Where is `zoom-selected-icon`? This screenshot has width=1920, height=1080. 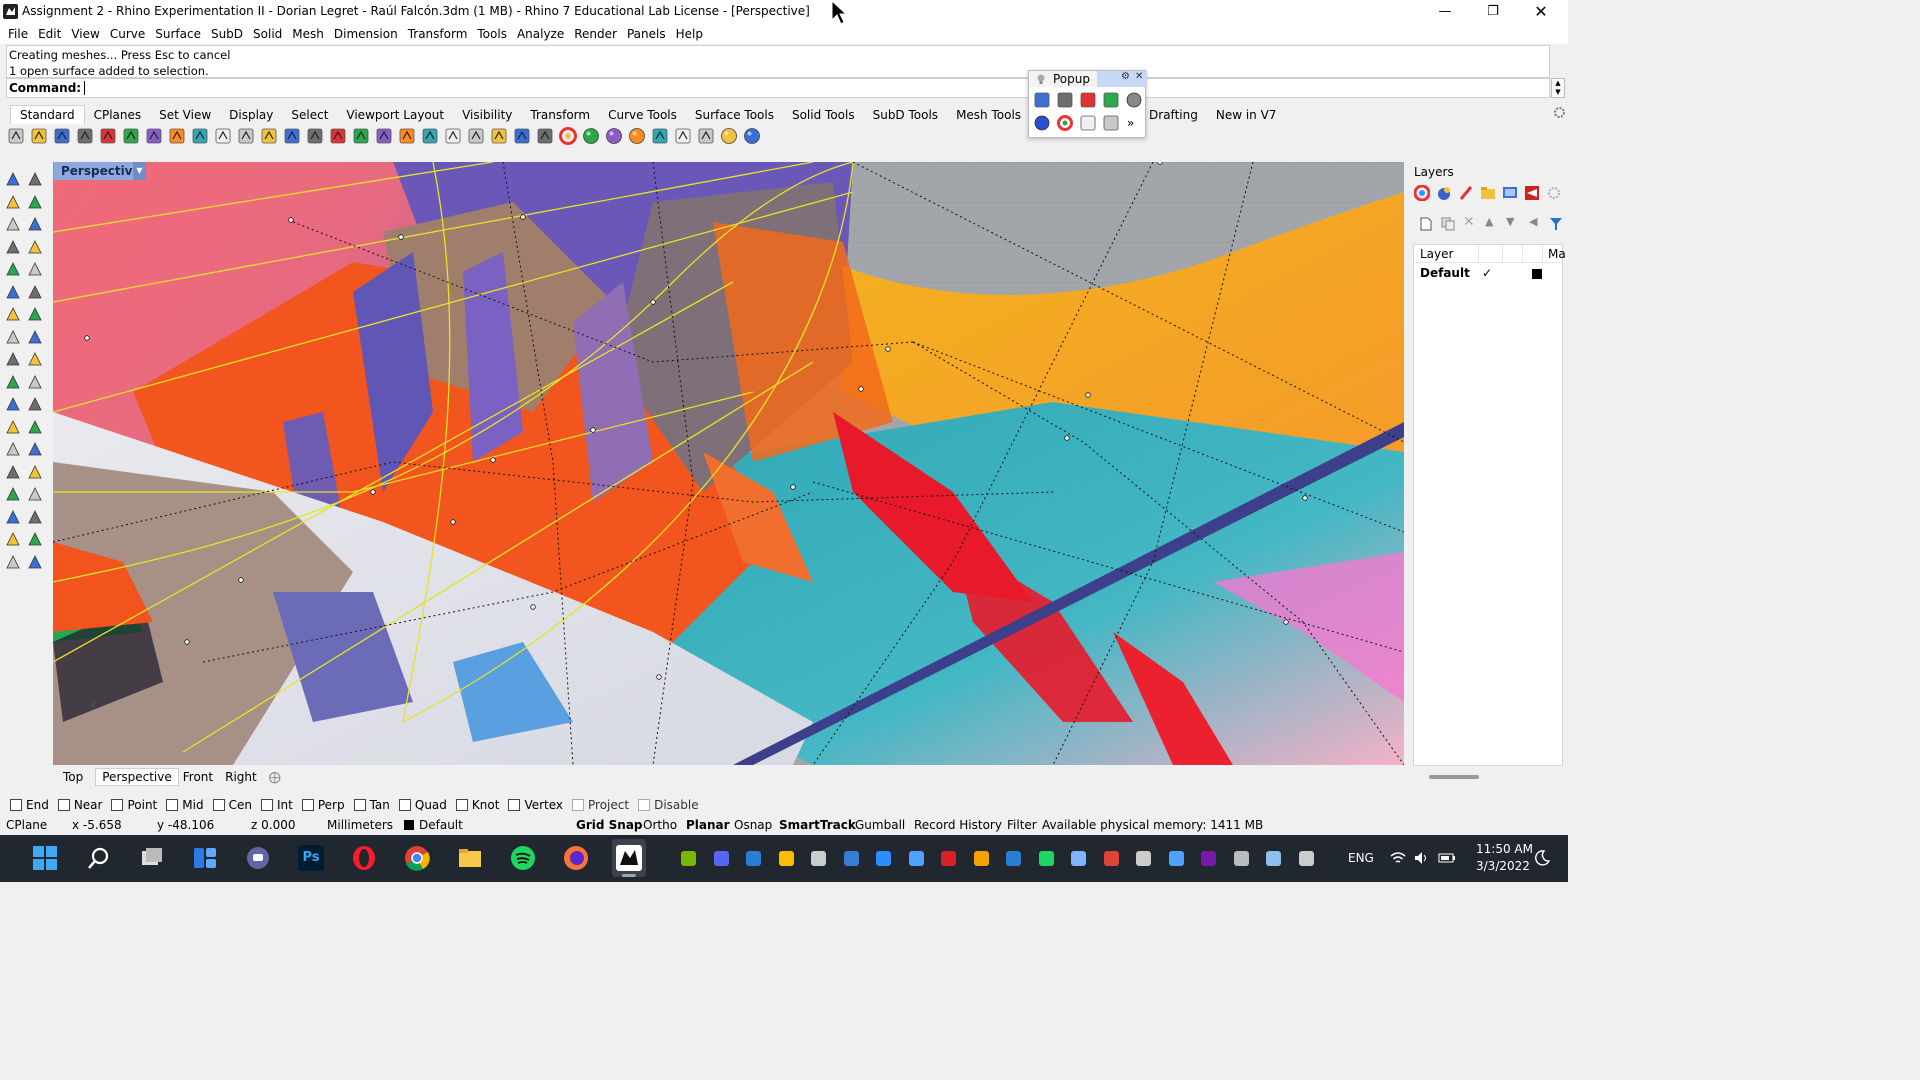
zoom-selected-icon is located at coordinates (338, 136).